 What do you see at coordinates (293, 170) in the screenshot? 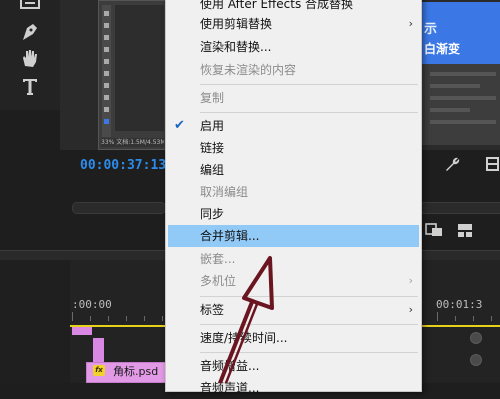
I see `menu-item-group: 编组` at bounding box center [293, 170].